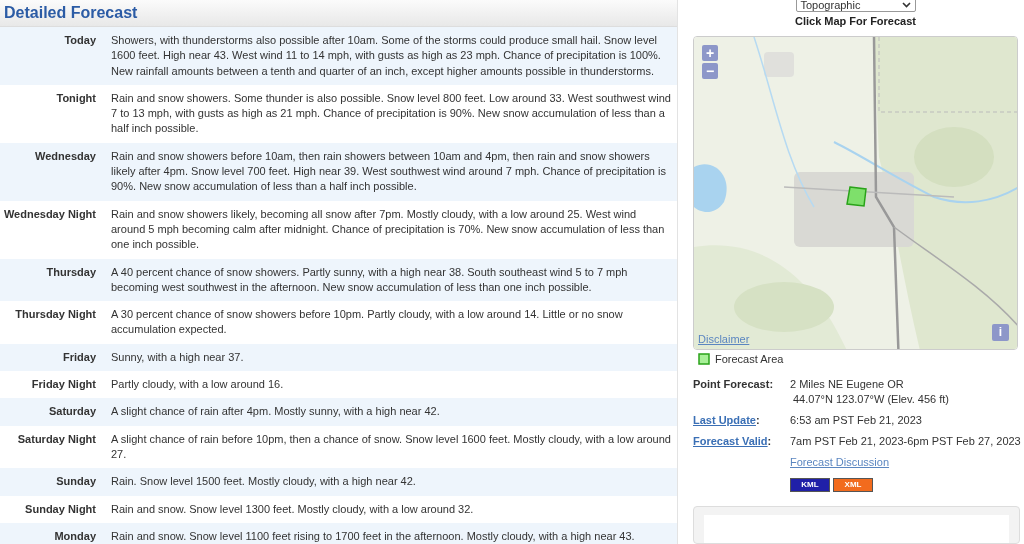  I want to click on period-name: Sunday Night, so click(60, 509).